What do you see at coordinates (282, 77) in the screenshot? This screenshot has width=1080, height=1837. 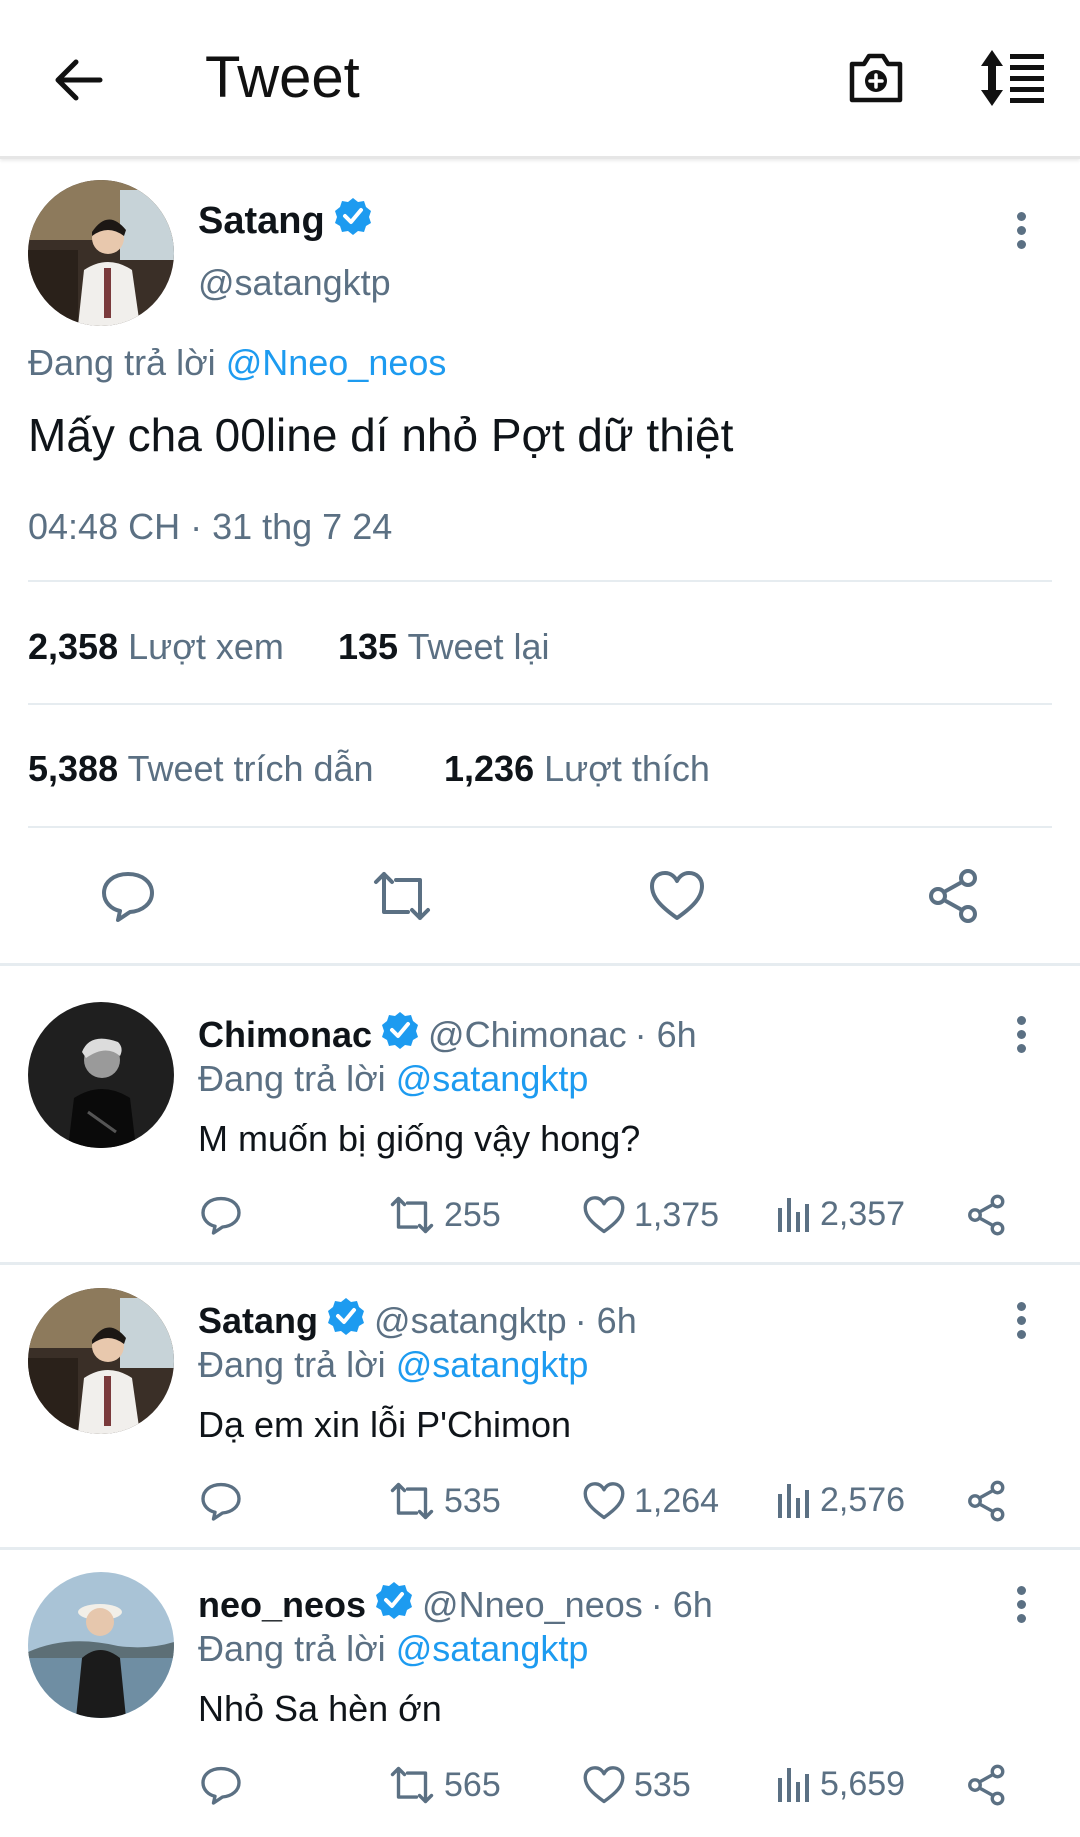 I see `page-title: Tweet` at bounding box center [282, 77].